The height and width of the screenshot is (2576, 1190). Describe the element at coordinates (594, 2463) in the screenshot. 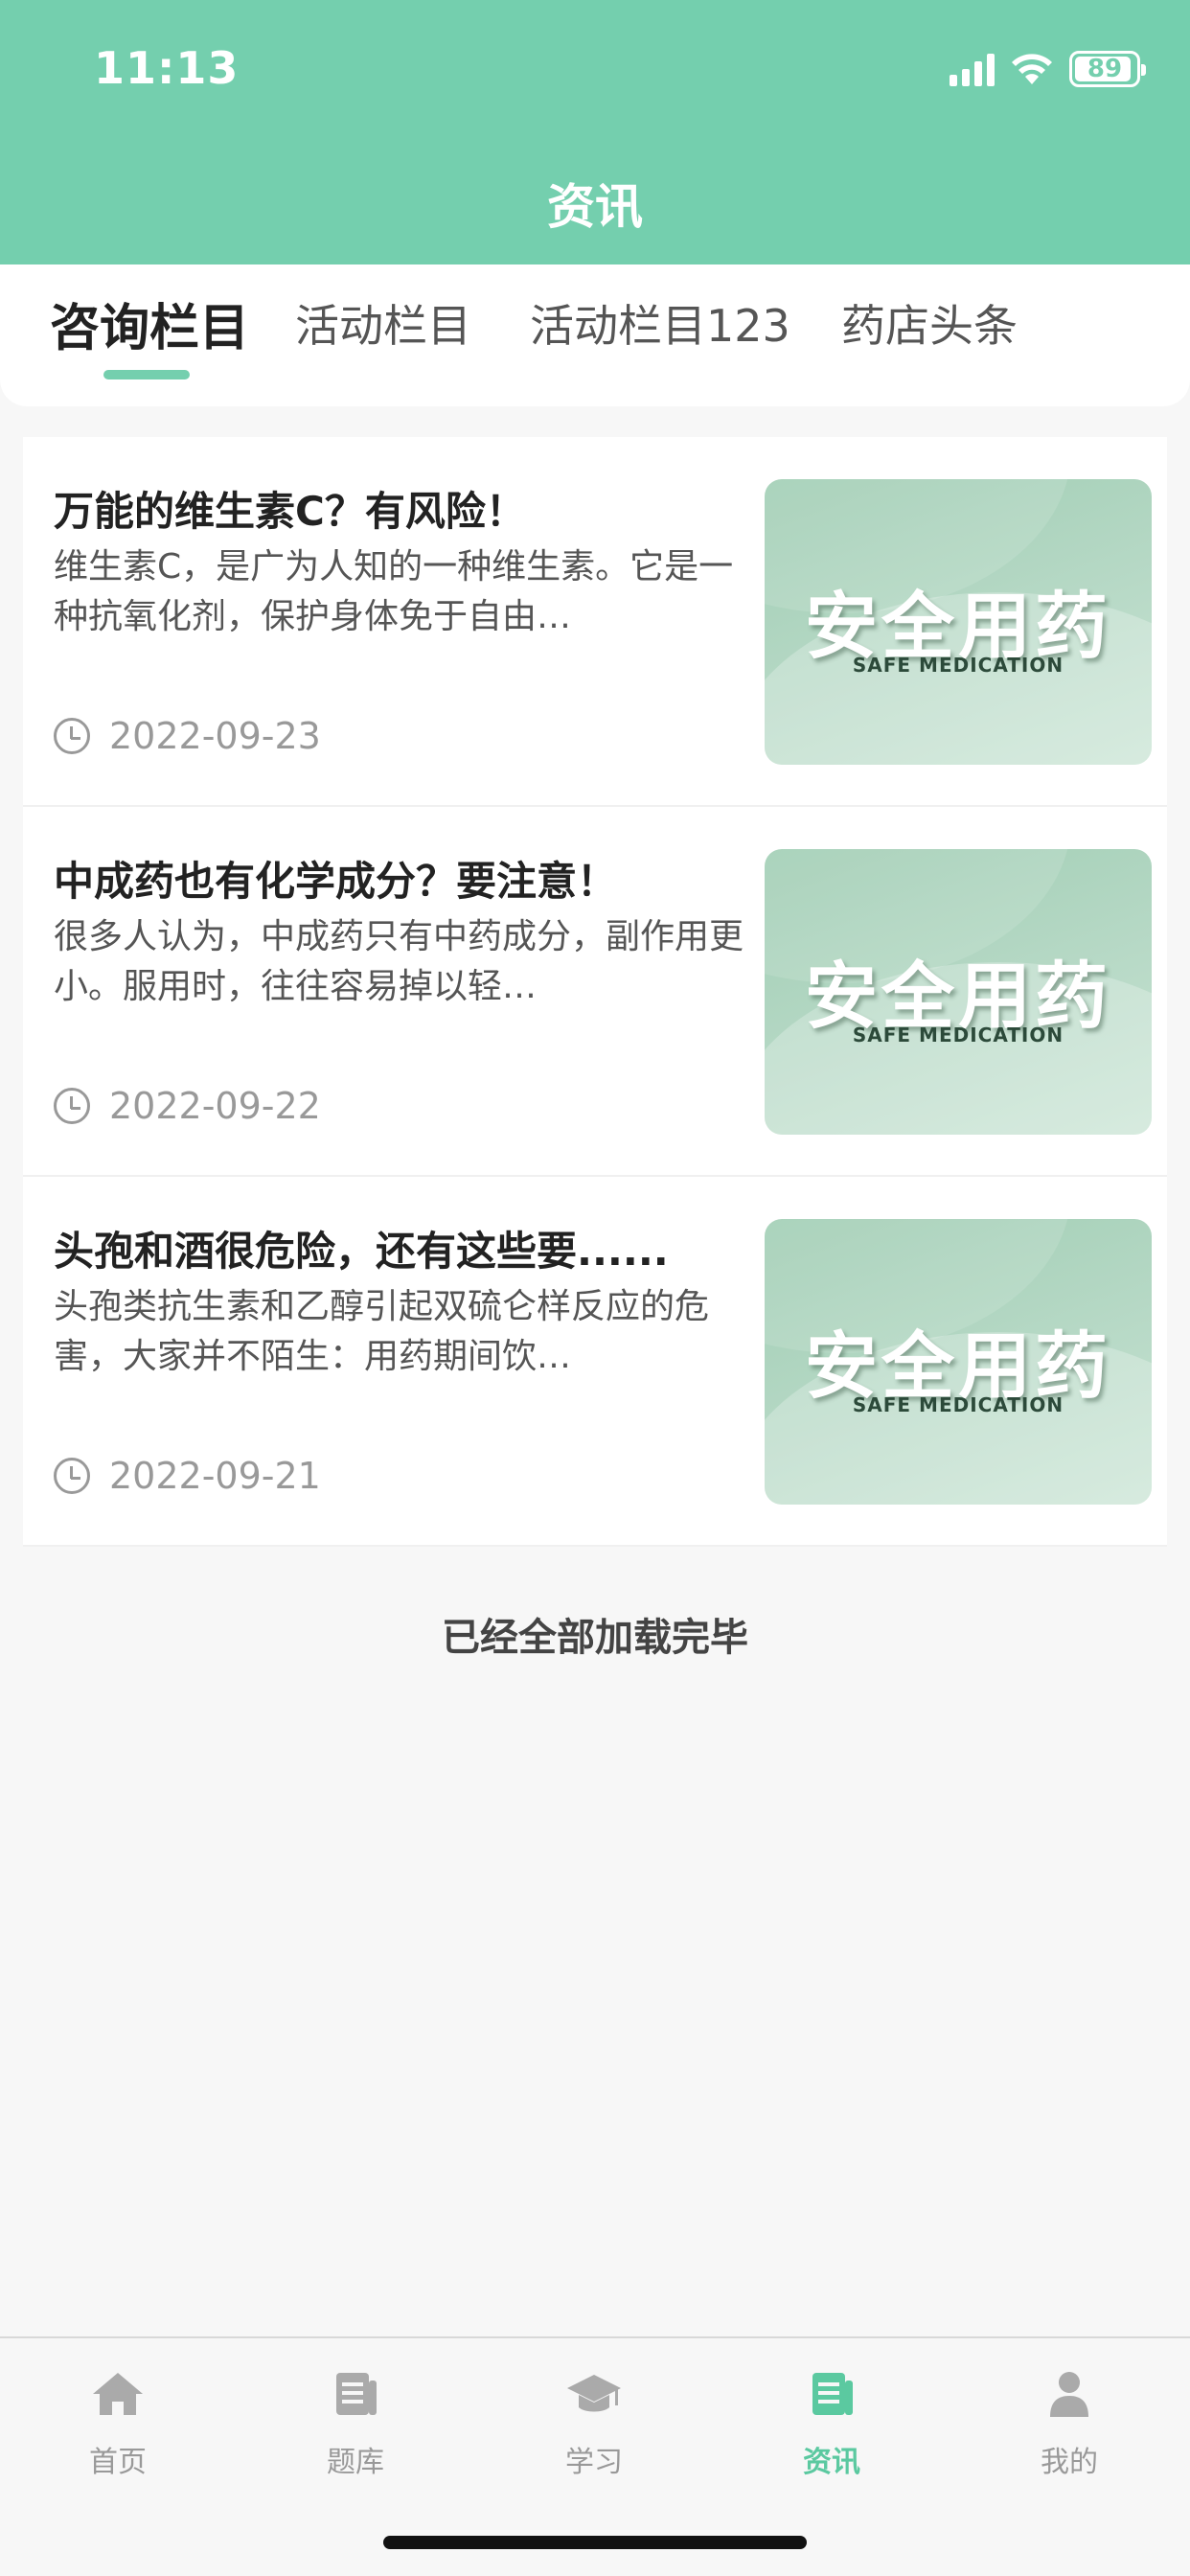

I see `nav-label: 学习` at that location.